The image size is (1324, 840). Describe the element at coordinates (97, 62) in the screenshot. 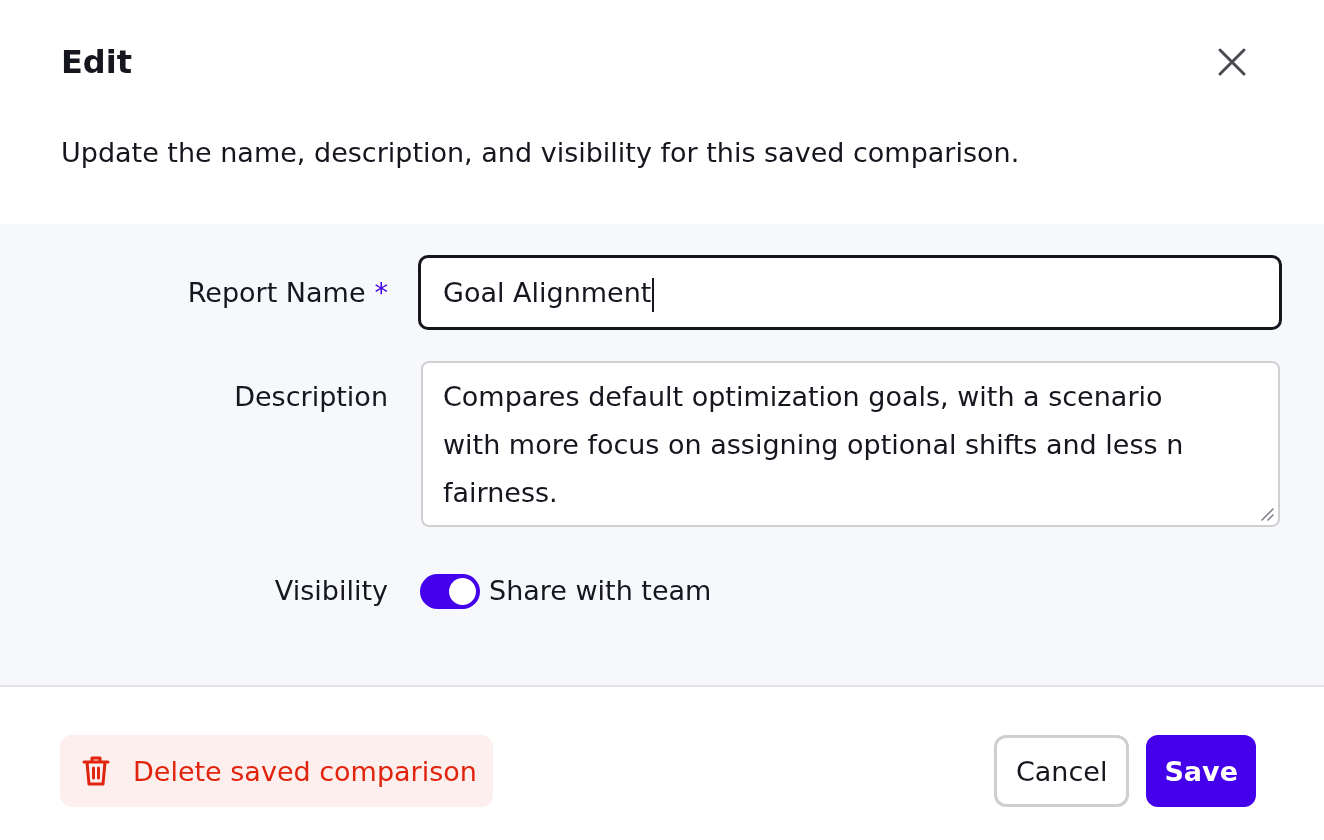

I see `dialog-title: Edit` at that location.